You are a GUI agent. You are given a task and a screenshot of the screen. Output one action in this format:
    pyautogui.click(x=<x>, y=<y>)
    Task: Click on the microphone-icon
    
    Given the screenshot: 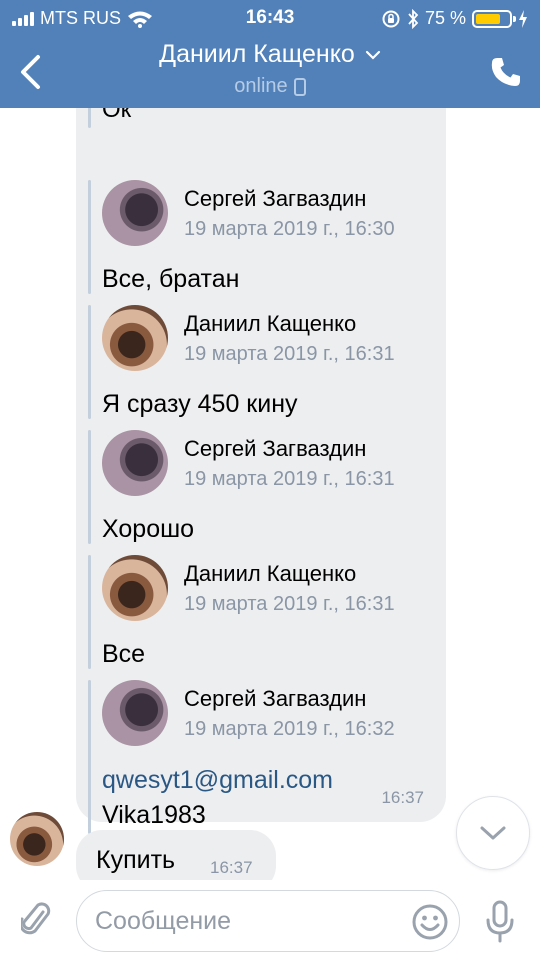 What is the action you would take?
    pyautogui.click(x=500, y=921)
    